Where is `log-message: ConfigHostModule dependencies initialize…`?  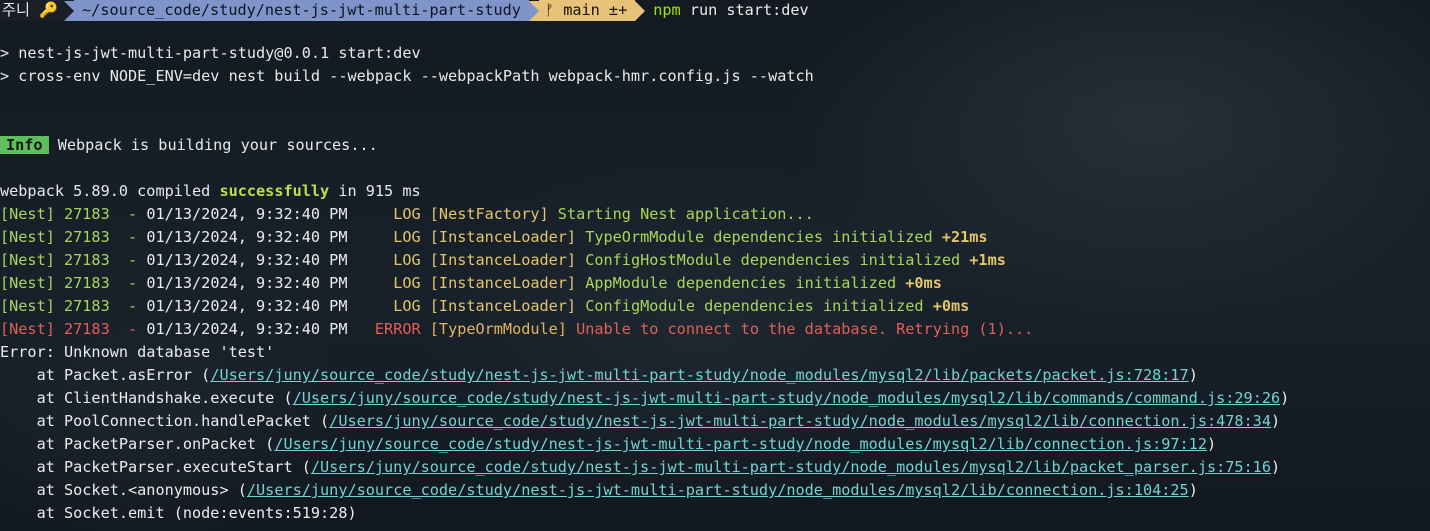
log-message: ConfigHostModule dependencies initialize… is located at coordinates (777, 260).